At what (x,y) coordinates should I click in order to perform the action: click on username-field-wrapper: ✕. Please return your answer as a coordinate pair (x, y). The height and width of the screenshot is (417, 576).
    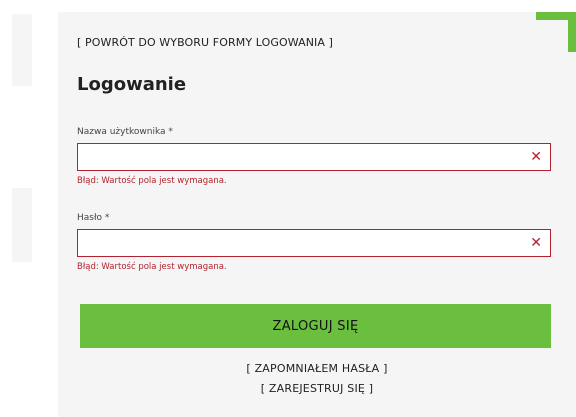
    Looking at the image, I should click on (314, 157).